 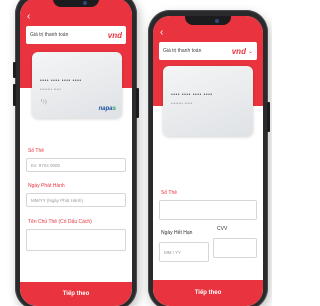 I want to click on issue-date-label: Ngày Phát Hành, so click(x=46, y=186).